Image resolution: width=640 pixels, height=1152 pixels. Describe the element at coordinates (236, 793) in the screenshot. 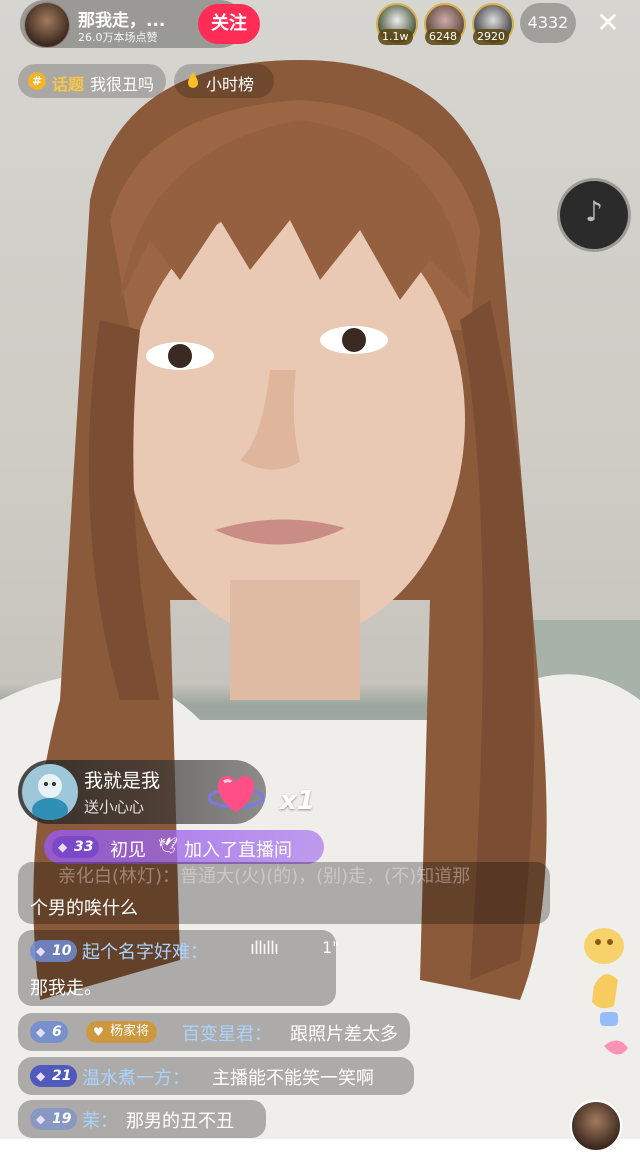

I see `heart-gift-icon` at that location.